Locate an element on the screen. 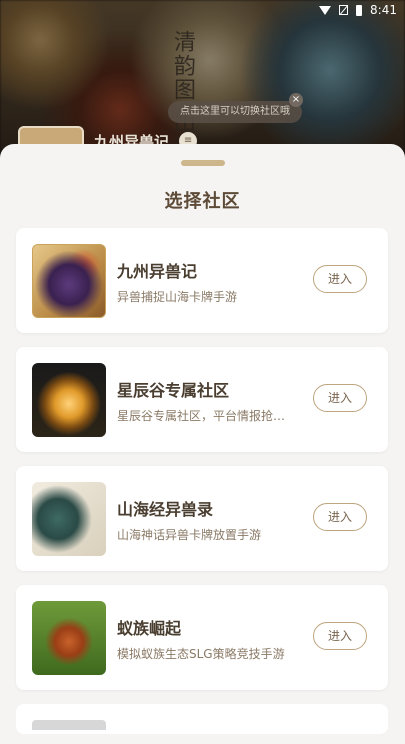 The height and width of the screenshot is (744, 405). community-name: 山海经异兽录 is located at coordinates (165, 509).